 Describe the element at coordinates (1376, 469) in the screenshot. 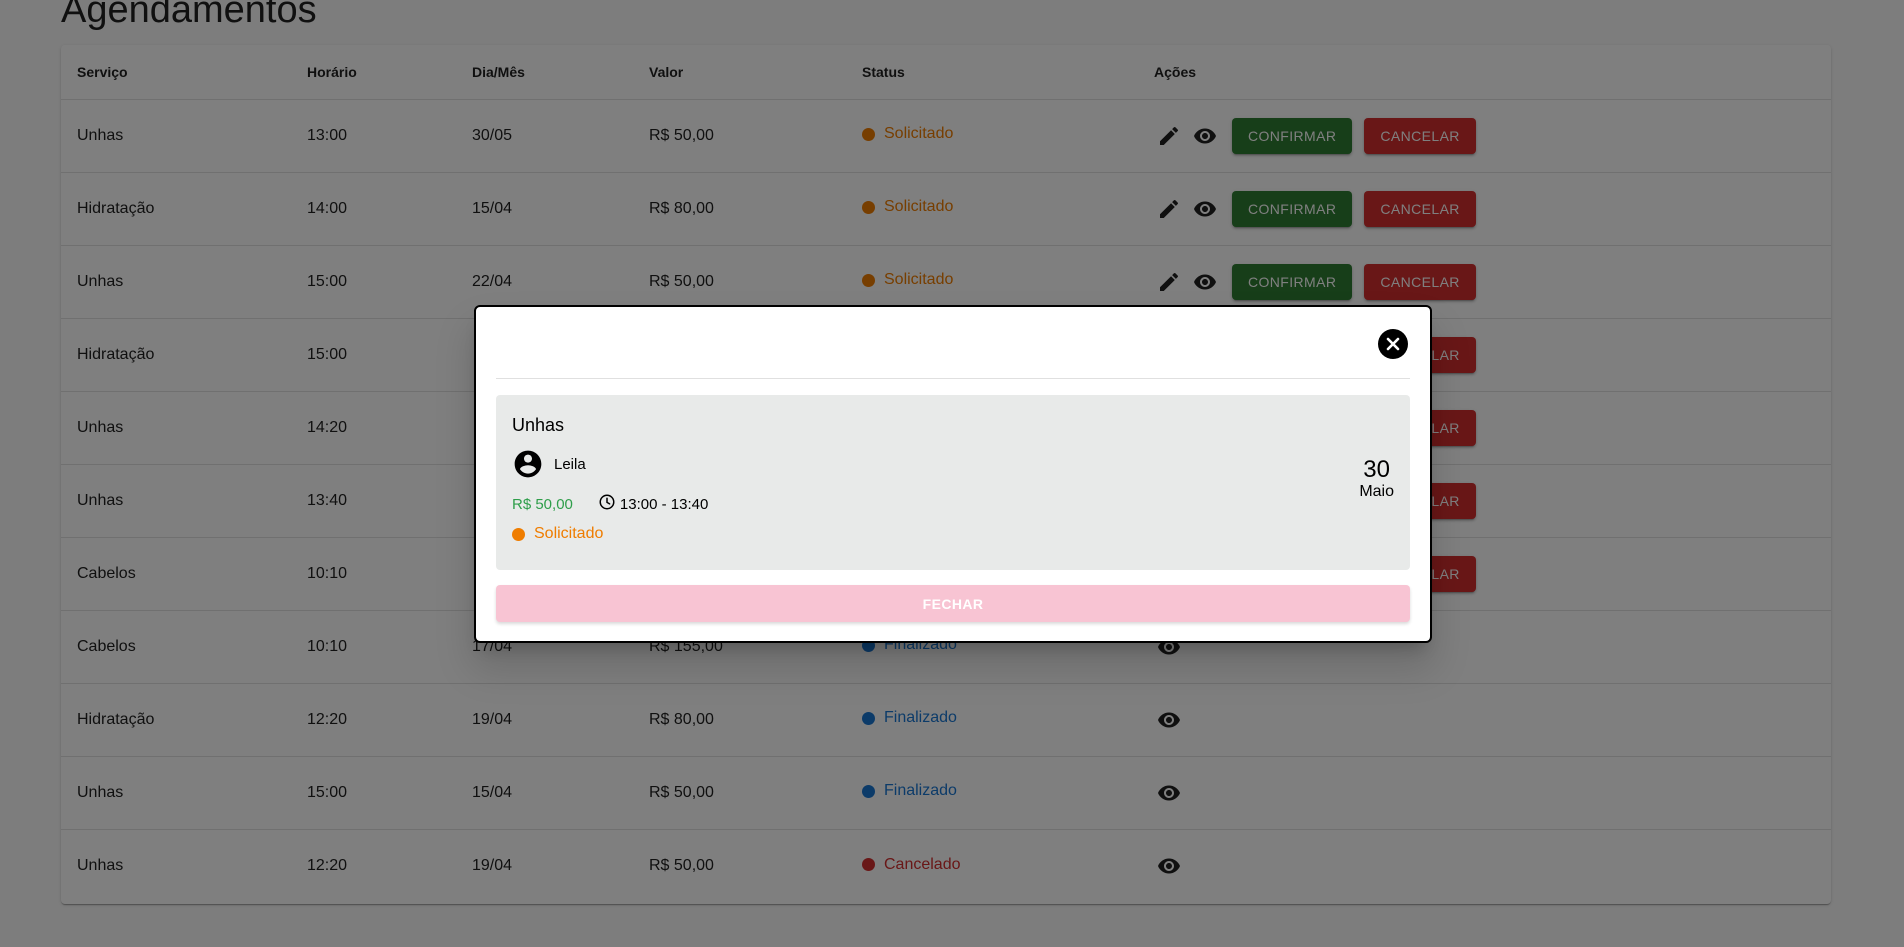

I see `detail-day: 30` at that location.